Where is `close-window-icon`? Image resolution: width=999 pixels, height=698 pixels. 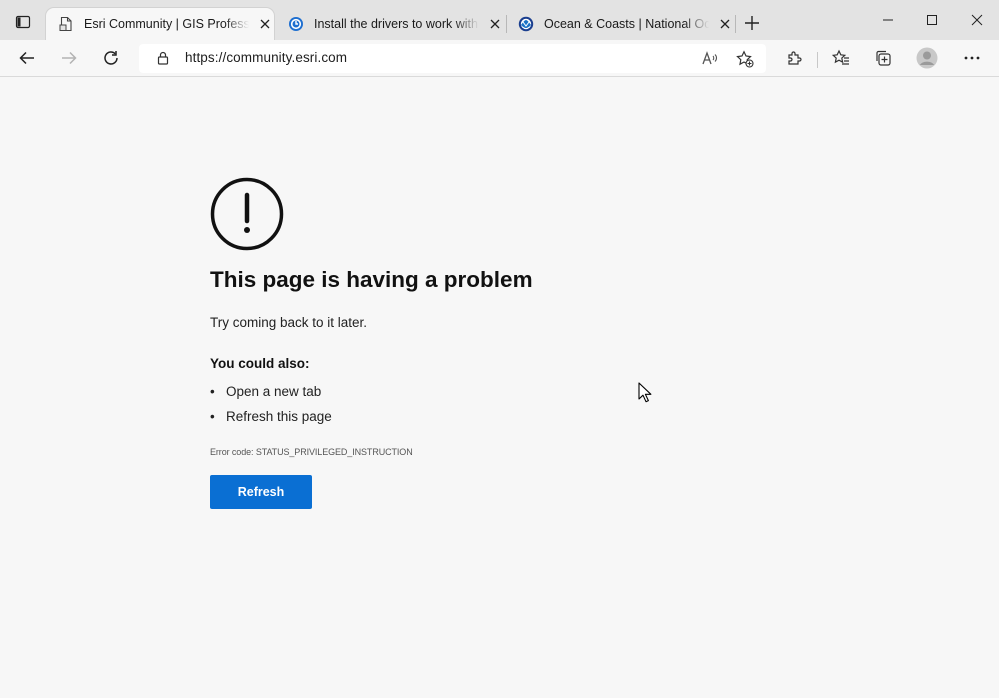
close-window-icon is located at coordinates (977, 20).